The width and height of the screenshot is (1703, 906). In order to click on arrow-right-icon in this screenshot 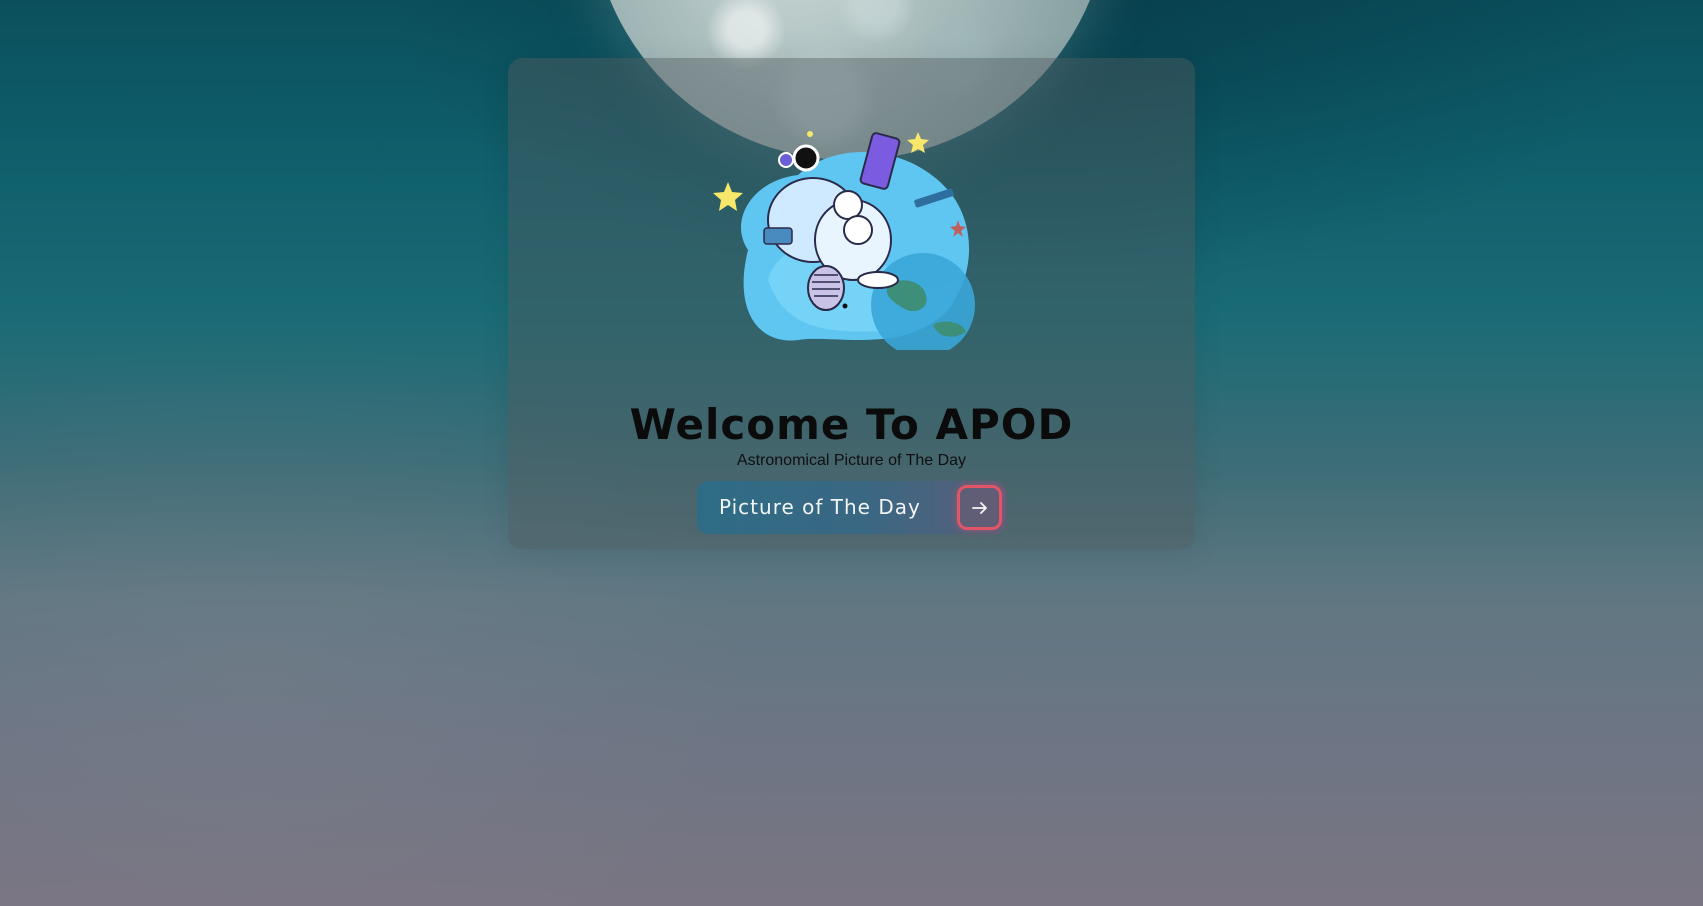, I will do `click(979, 507)`.